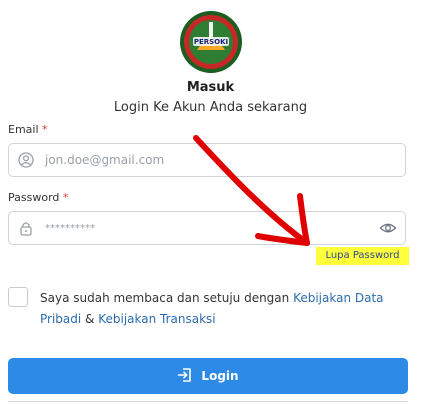 The height and width of the screenshot is (405, 421). I want to click on page-title: Masuk, so click(210, 87).